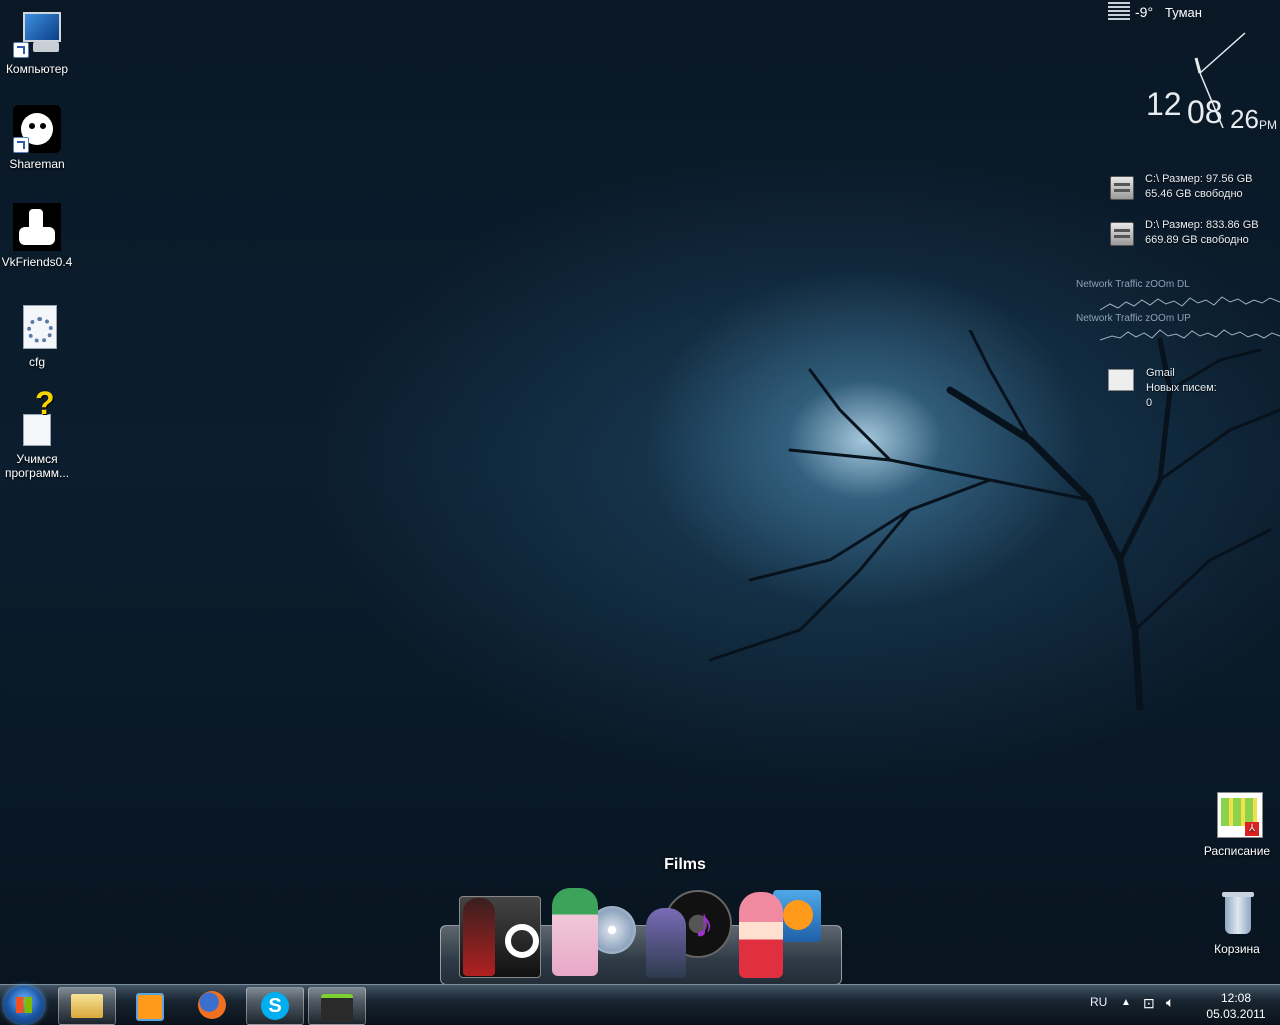 The width and height of the screenshot is (1280, 1025). Describe the element at coordinates (1133, 284) in the screenshot. I see `network-dl-label: Network Traffic zOOm DL` at that location.